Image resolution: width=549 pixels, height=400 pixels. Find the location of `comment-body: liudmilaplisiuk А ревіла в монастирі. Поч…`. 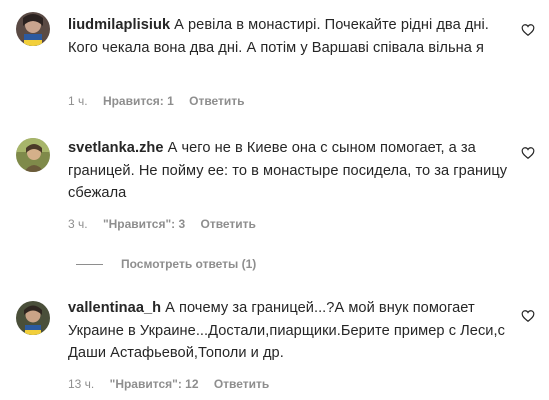

comment-body: liudmilaplisiuk А ревіла в монастирі. Поч… is located at coordinates (288, 36).